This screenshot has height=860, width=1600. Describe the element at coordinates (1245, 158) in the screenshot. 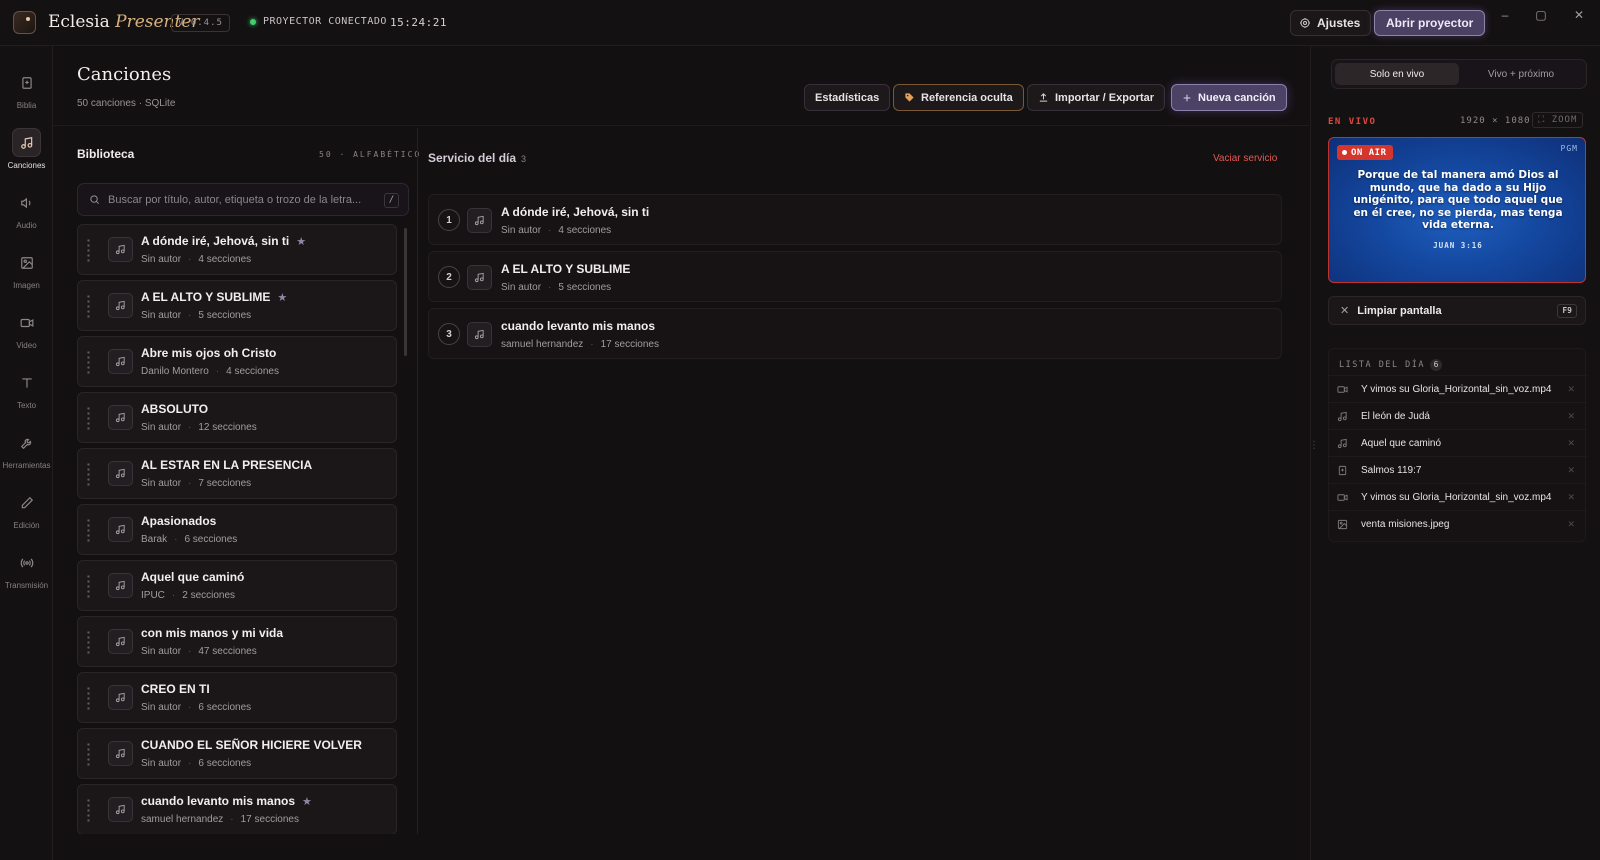

I see `clear-service-button: Vaciar servicio` at that location.